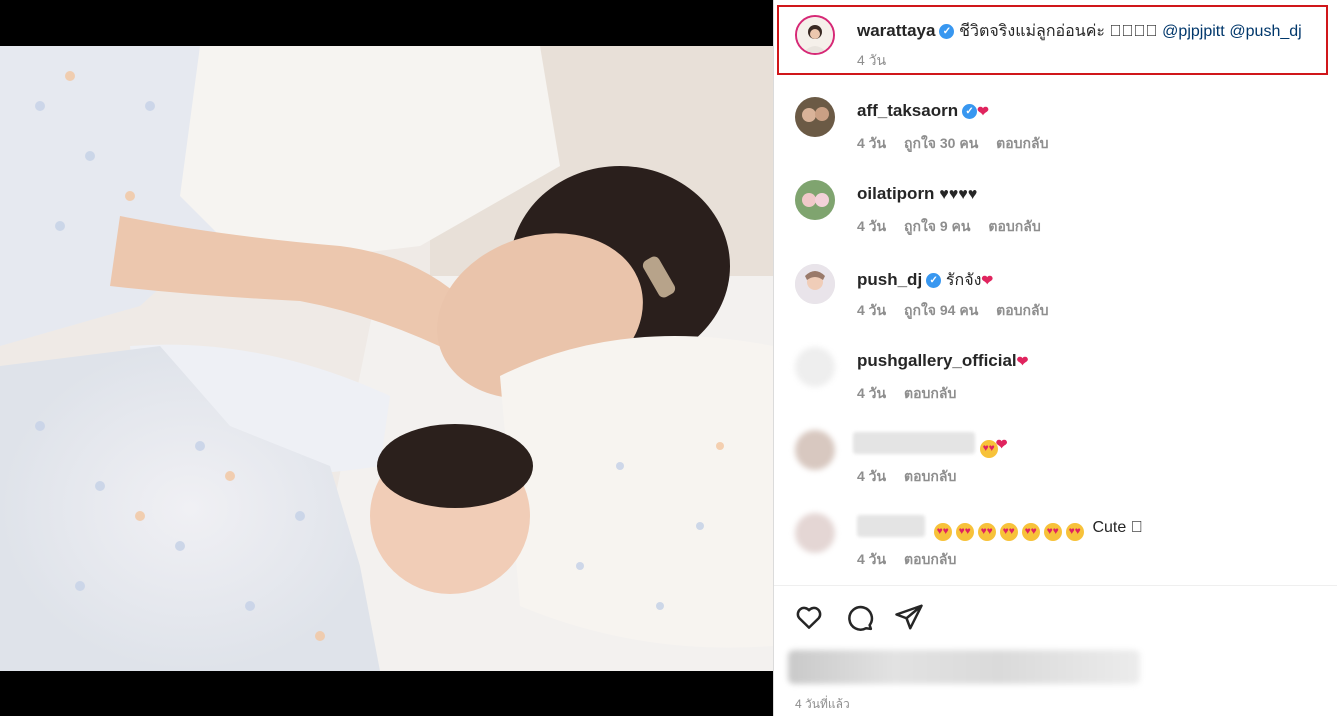  I want to click on caption-text: ชีวิตจริงแม่ลูกอ่อนค่ะ 􏿾􏿾􏿾􏿾, so click(1058, 31).